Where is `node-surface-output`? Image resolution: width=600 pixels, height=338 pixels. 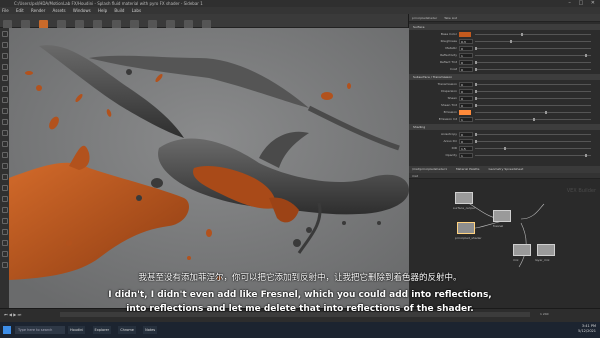
node-surface-output is located at coordinates (464, 198).